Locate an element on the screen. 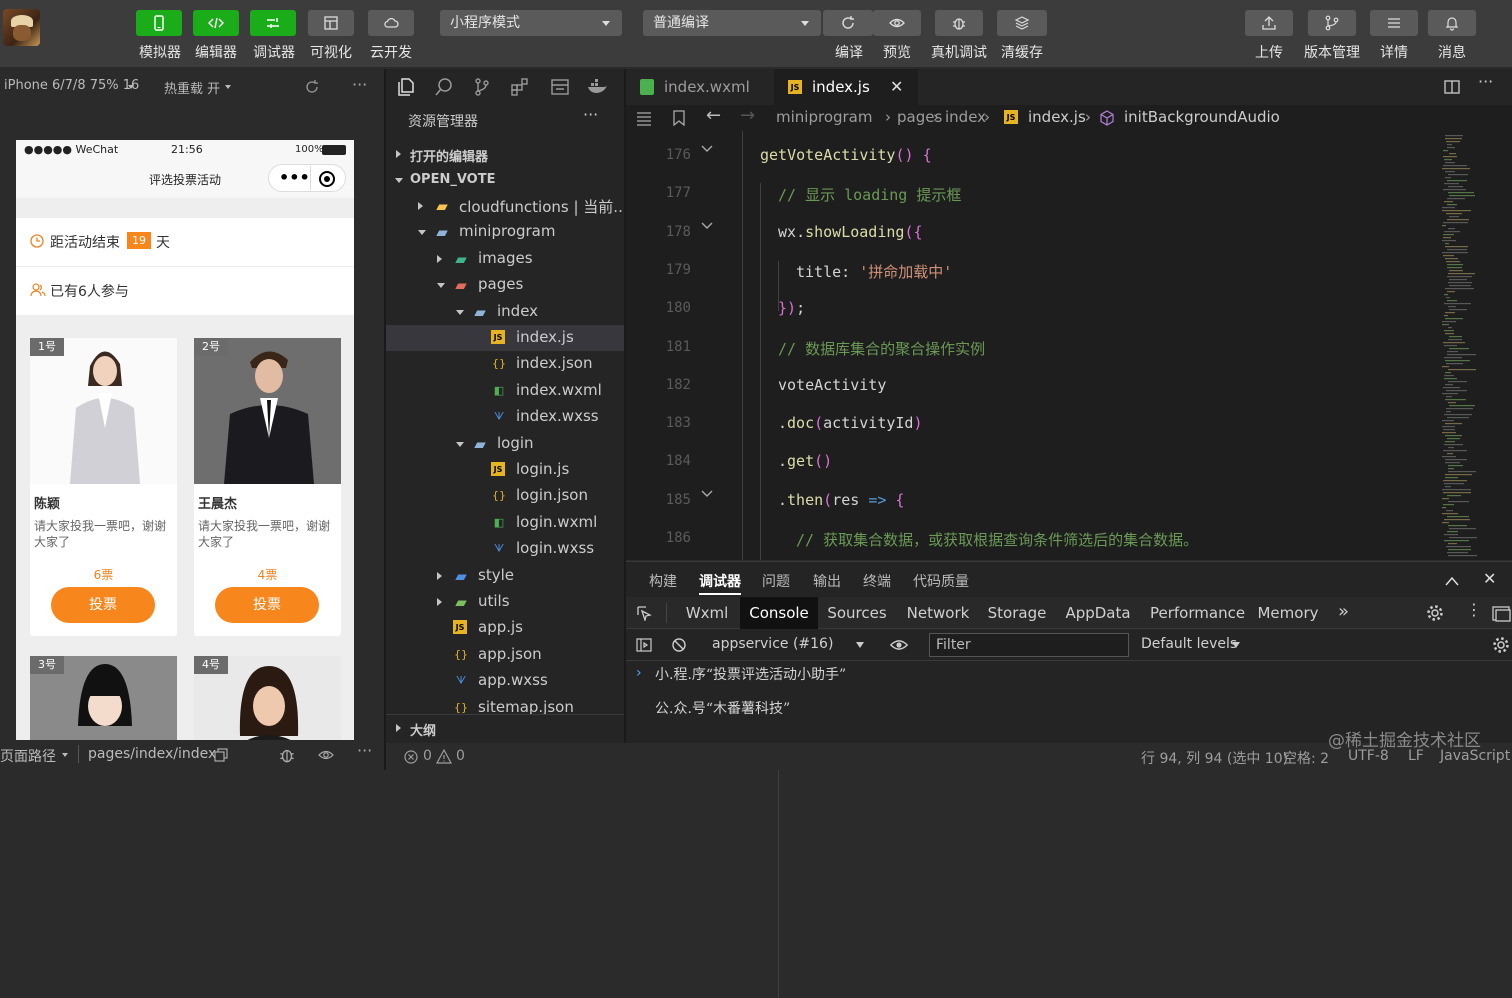  tab-build: 构建 is located at coordinates (663, 581).